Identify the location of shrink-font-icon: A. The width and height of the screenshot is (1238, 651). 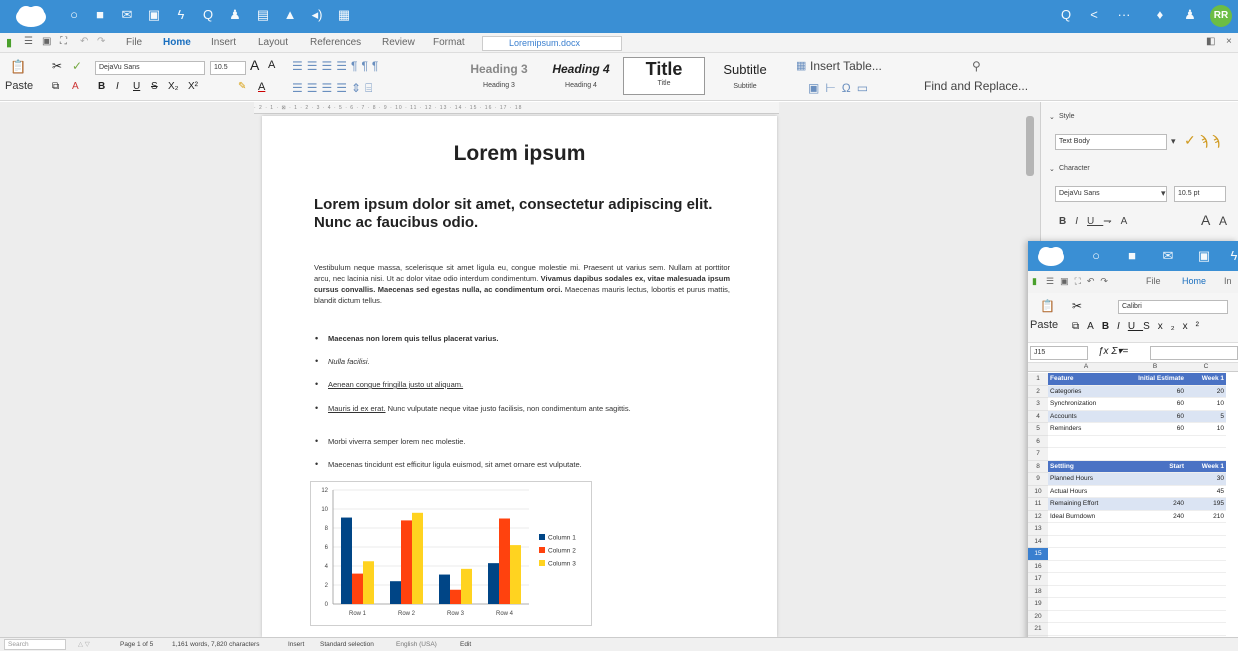
(271, 65).